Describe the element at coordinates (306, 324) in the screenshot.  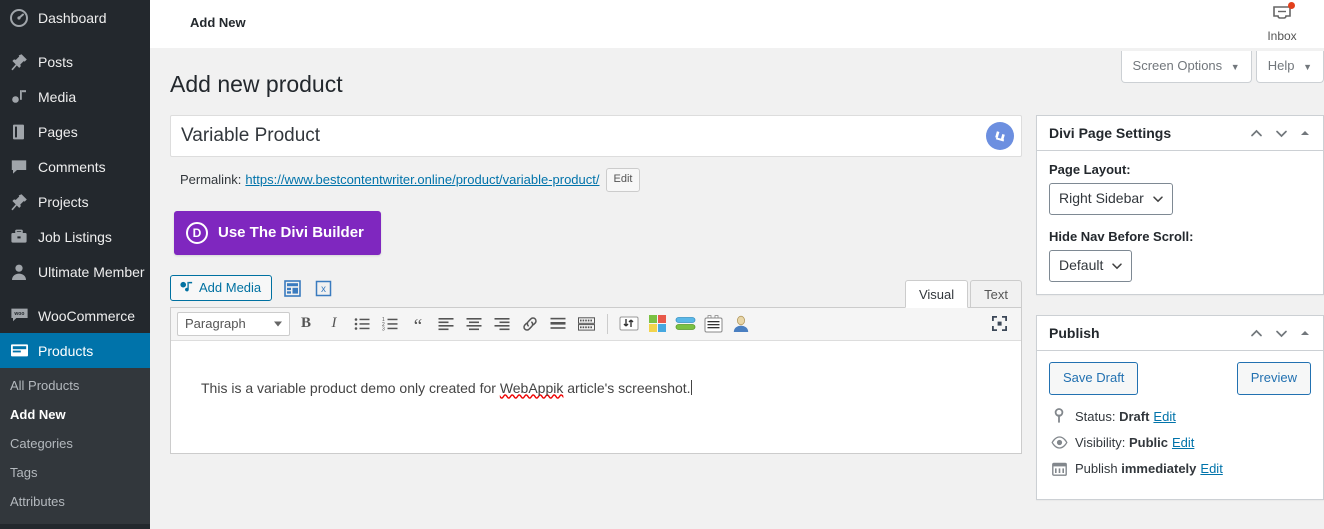
I see `bold-icon: B` at that location.